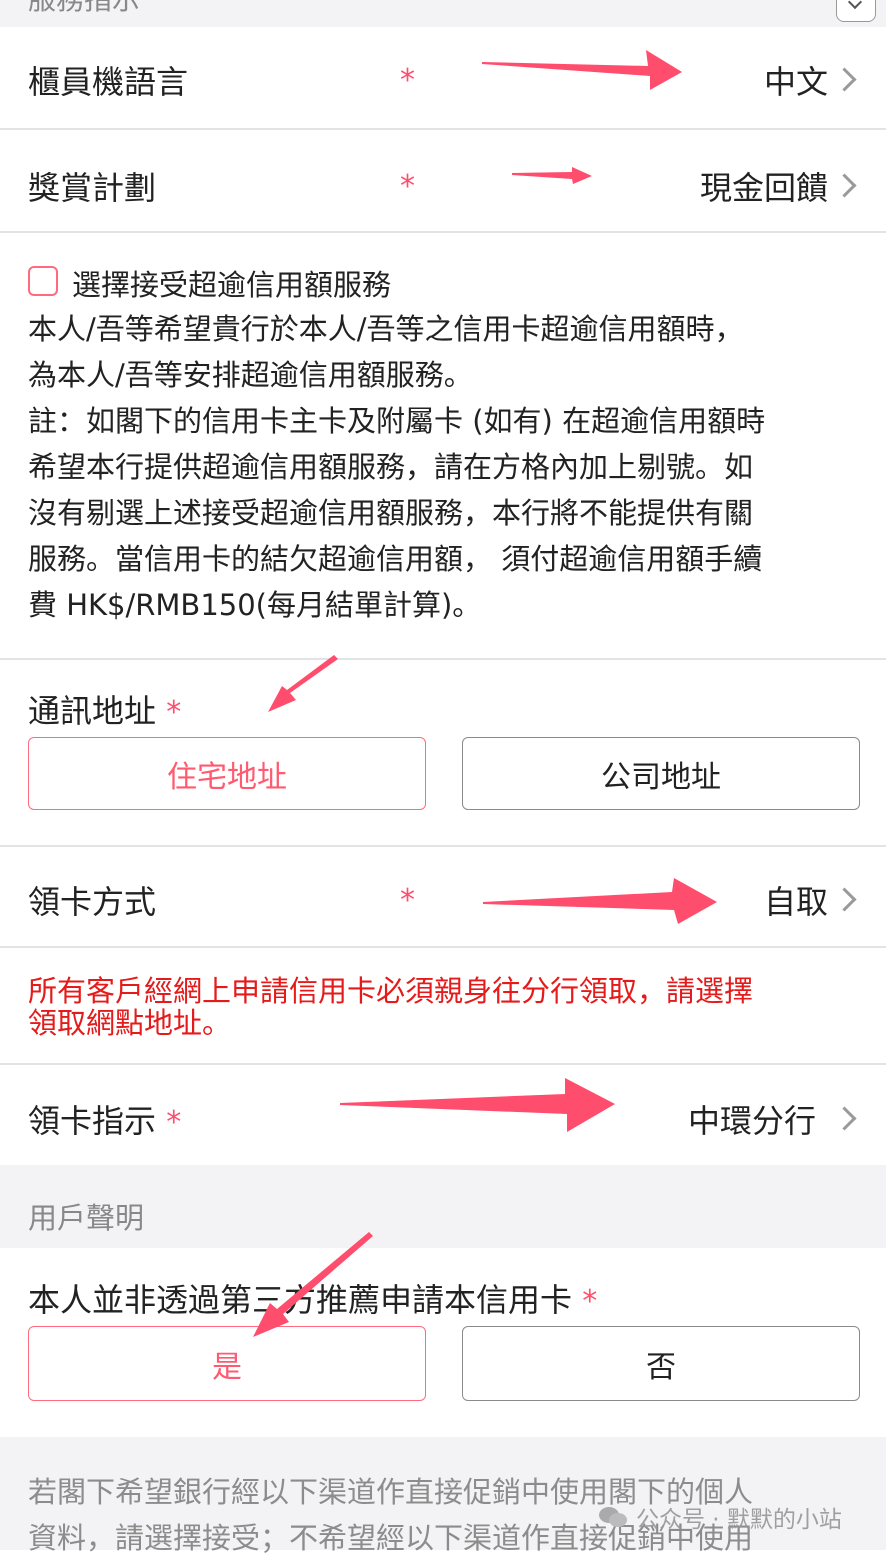 The image size is (886, 1561). Describe the element at coordinates (582, 70) in the screenshot. I see `arrow-to-kiosk-language` at that location.